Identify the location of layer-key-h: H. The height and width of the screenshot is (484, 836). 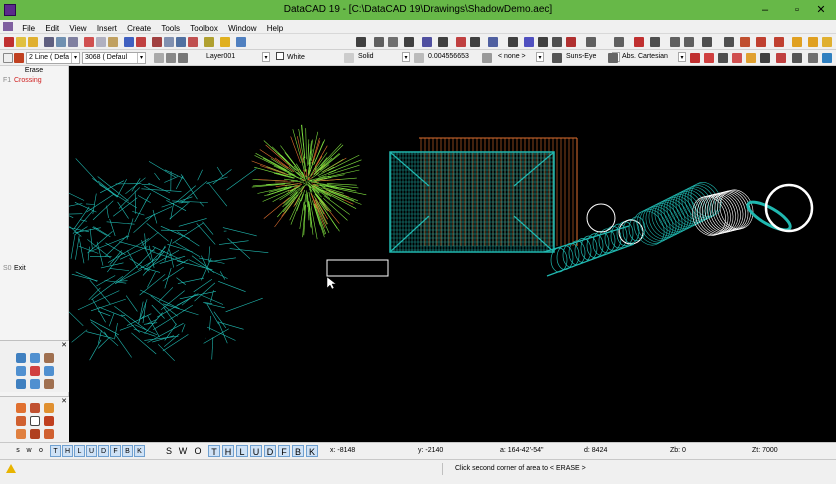
(67, 451).